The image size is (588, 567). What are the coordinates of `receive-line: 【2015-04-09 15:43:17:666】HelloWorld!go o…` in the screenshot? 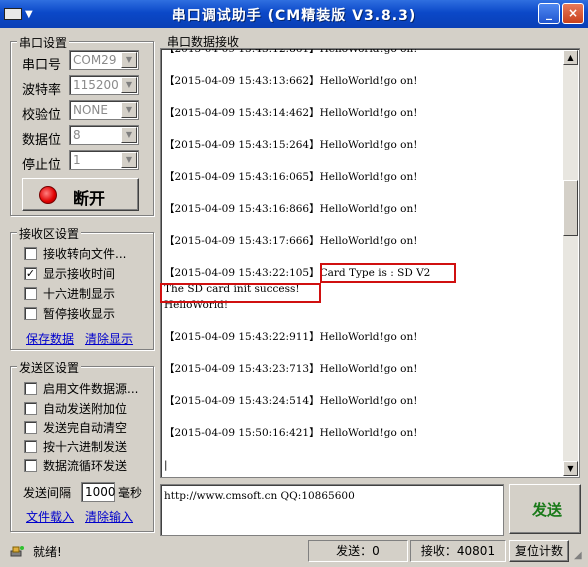 It's located at (291, 241).